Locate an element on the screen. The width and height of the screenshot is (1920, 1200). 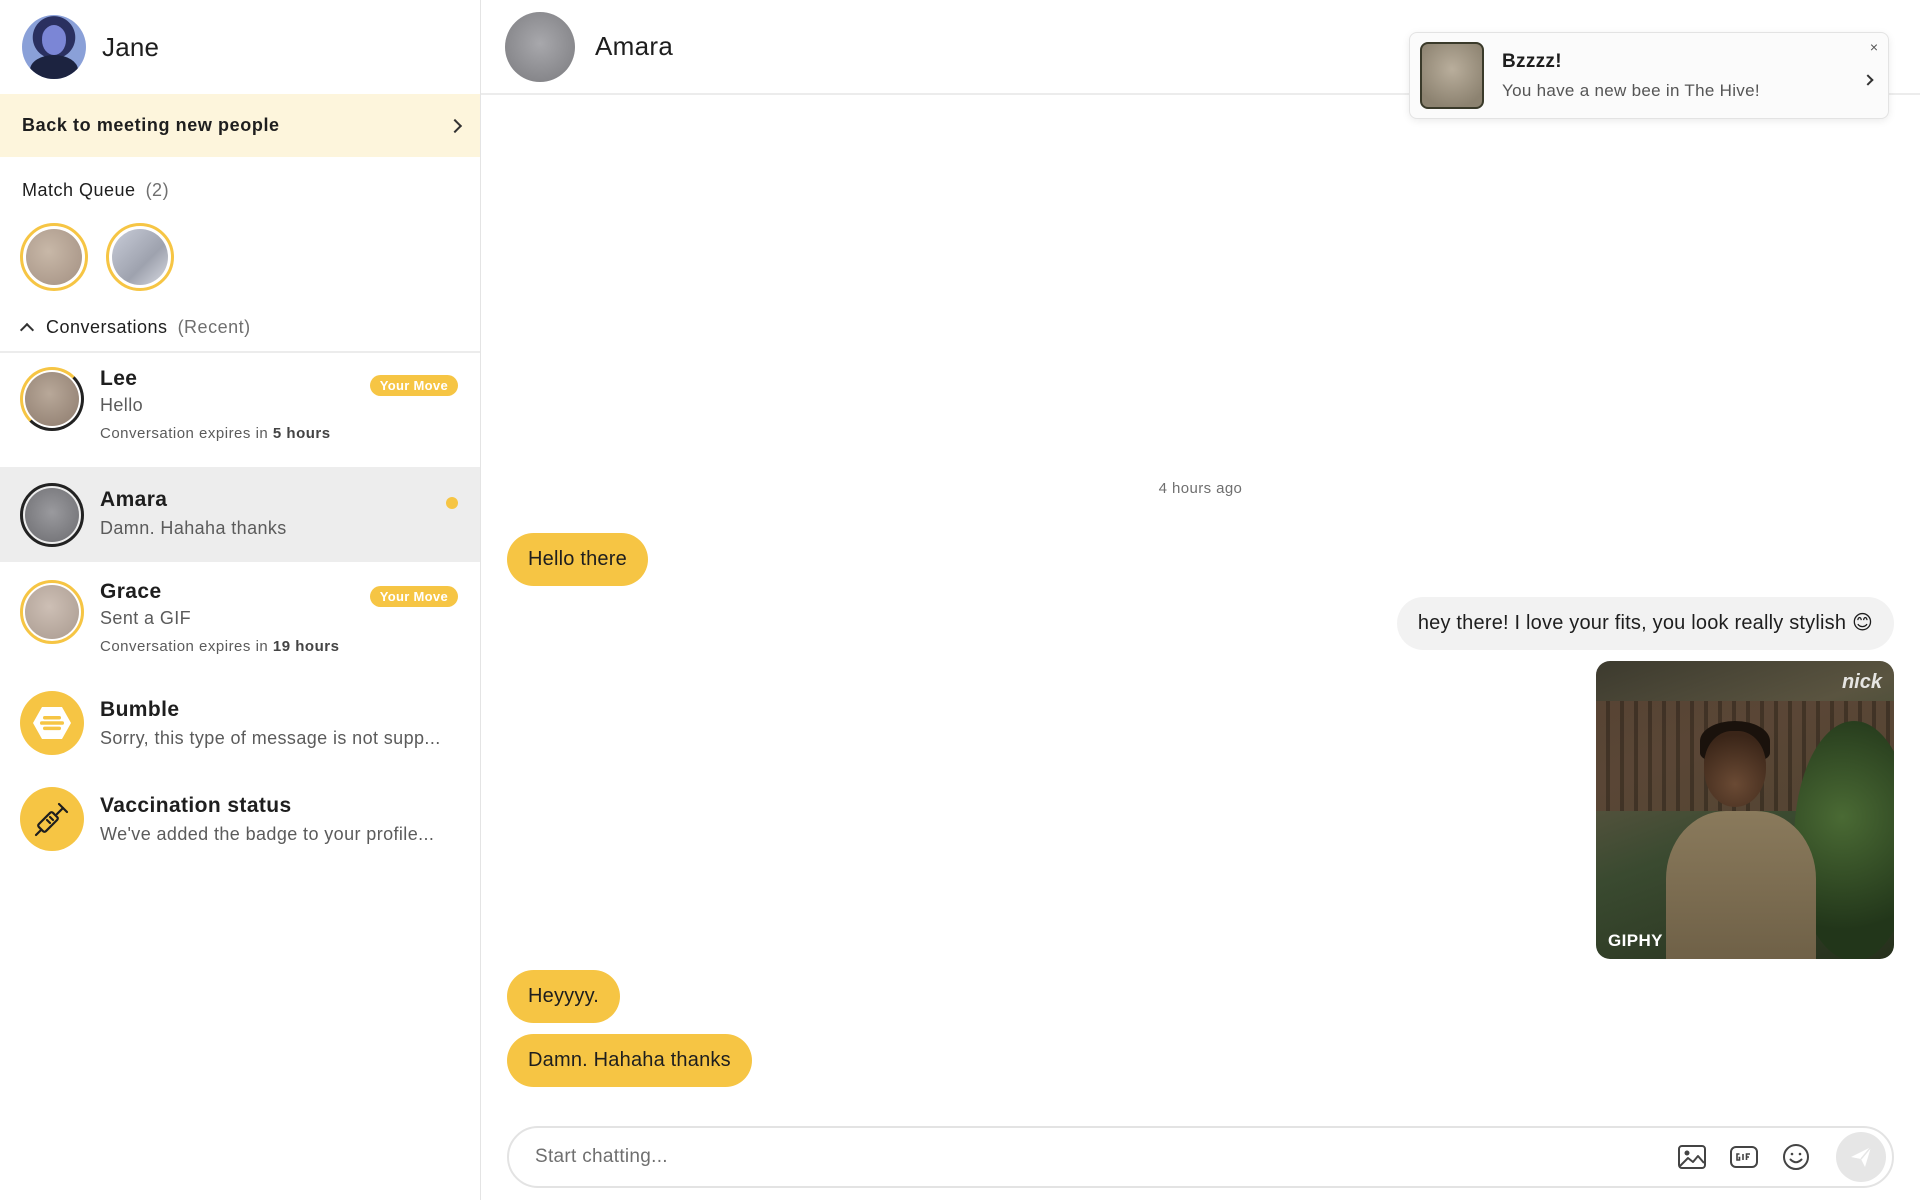
incoming-message: Damn. Hahaha thanks is located at coordinates (629, 1060).